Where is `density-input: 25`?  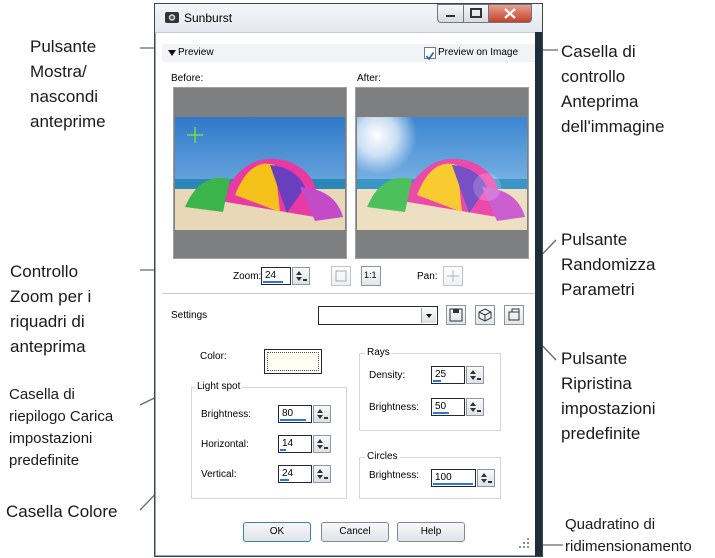 density-input: 25 is located at coordinates (448, 375).